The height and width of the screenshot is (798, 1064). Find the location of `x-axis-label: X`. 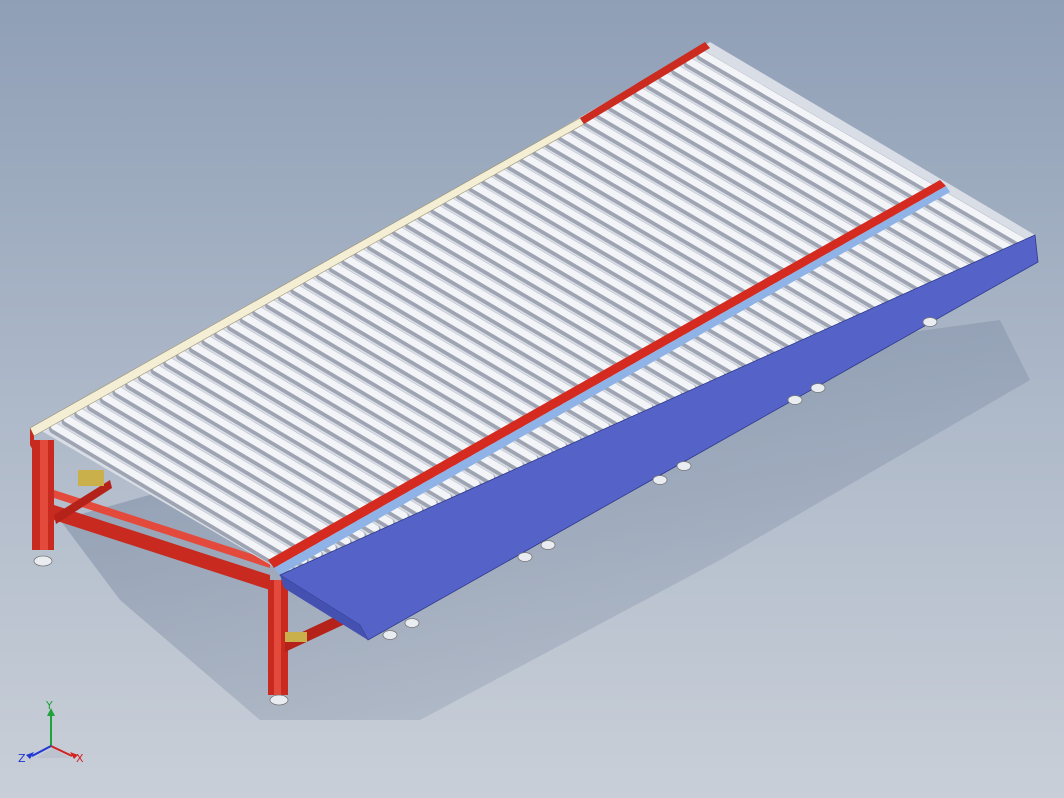

x-axis-label: X is located at coordinates (80, 758).